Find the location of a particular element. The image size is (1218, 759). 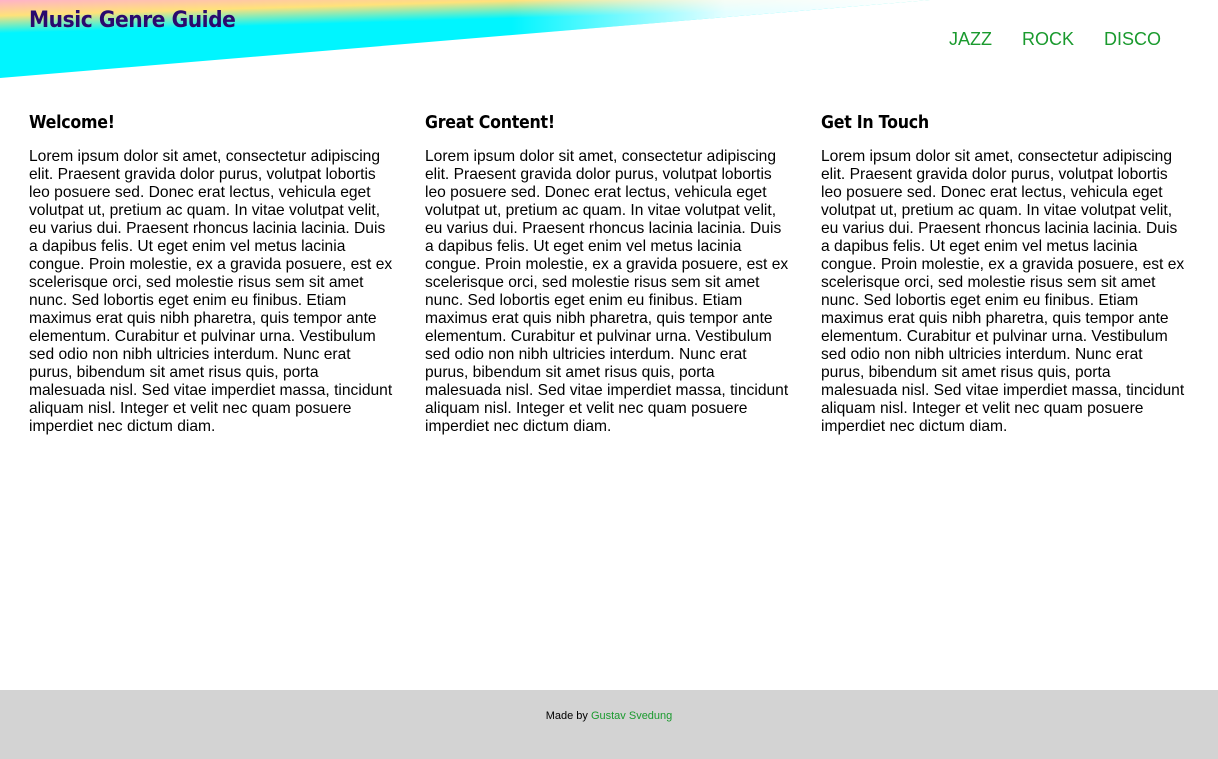

nav-link-jazz: JAZZ is located at coordinates (970, 39).